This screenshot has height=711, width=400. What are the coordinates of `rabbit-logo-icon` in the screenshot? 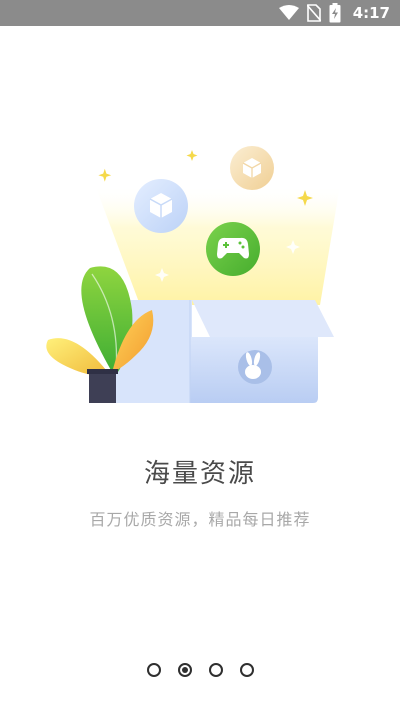 It's located at (255, 367).